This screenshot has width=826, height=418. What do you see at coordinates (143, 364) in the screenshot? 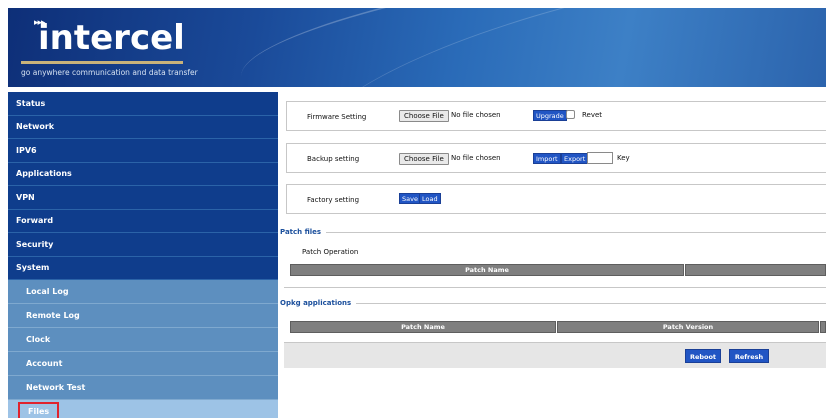
I see `sidebar-subitem-account: Account` at bounding box center [143, 364].